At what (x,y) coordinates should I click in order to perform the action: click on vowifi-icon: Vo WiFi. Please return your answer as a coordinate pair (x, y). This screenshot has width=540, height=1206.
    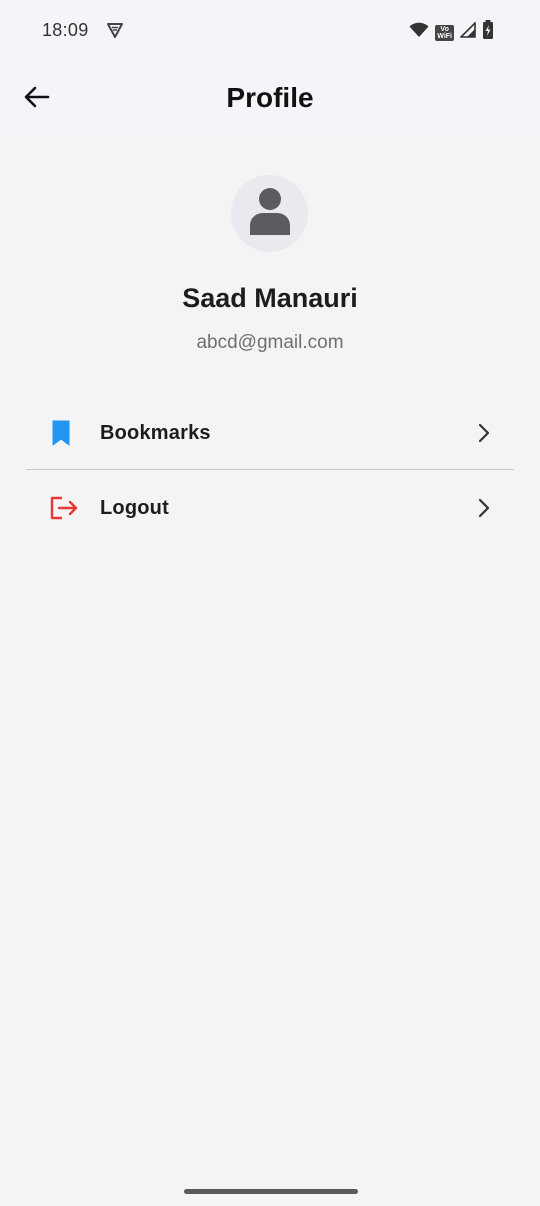
    Looking at the image, I should click on (444, 32).